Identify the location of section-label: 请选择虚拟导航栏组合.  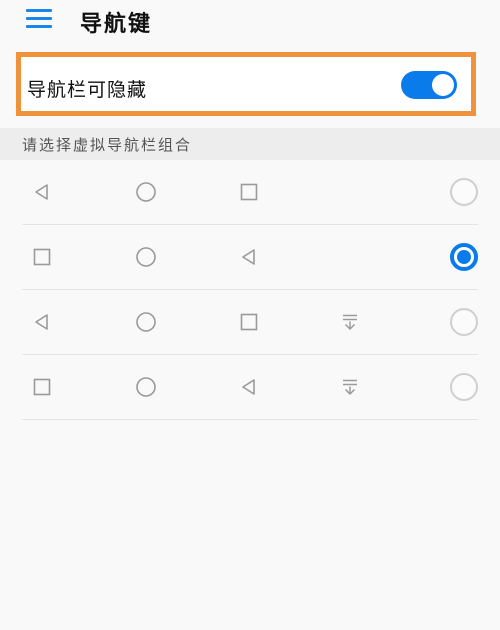
(107, 145).